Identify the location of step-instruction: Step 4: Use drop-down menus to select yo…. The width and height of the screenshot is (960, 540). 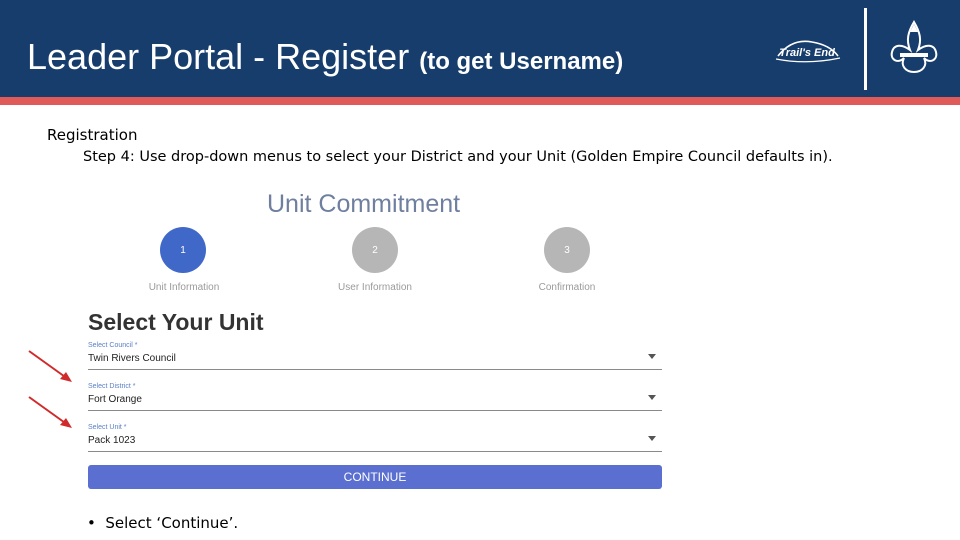
(458, 157).